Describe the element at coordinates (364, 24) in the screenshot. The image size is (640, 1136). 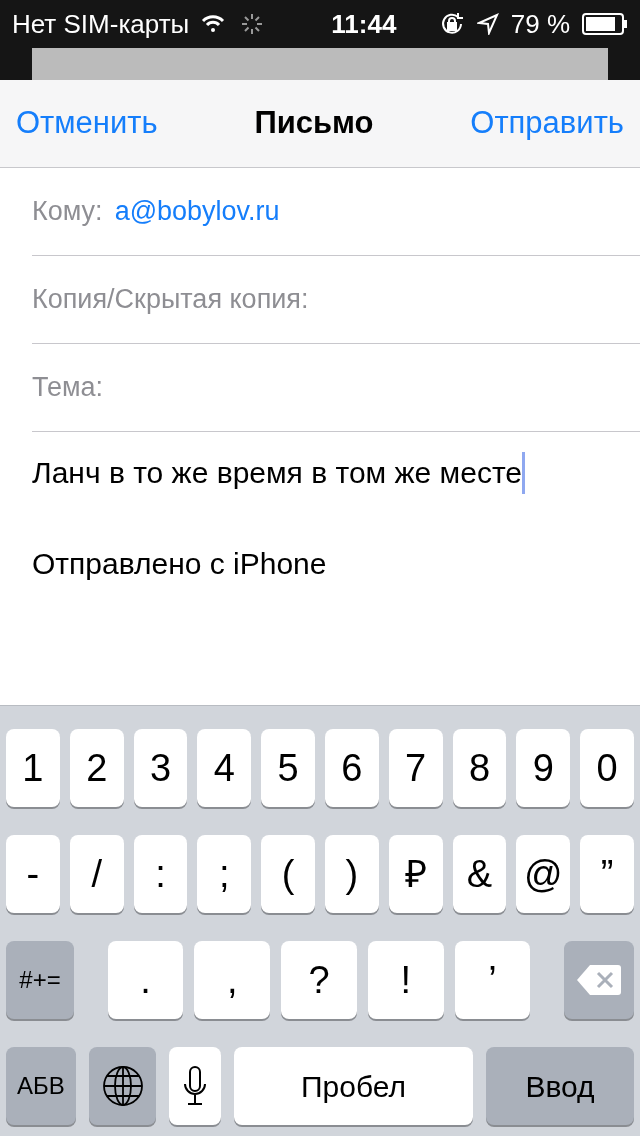
I see `clock: 11:44` at that location.